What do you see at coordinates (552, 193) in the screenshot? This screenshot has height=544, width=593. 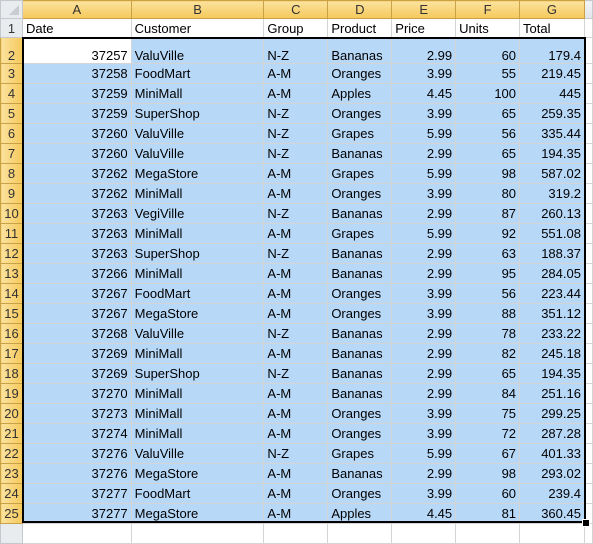 I see `cell-total: 319.2` at bounding box center [552, 193].